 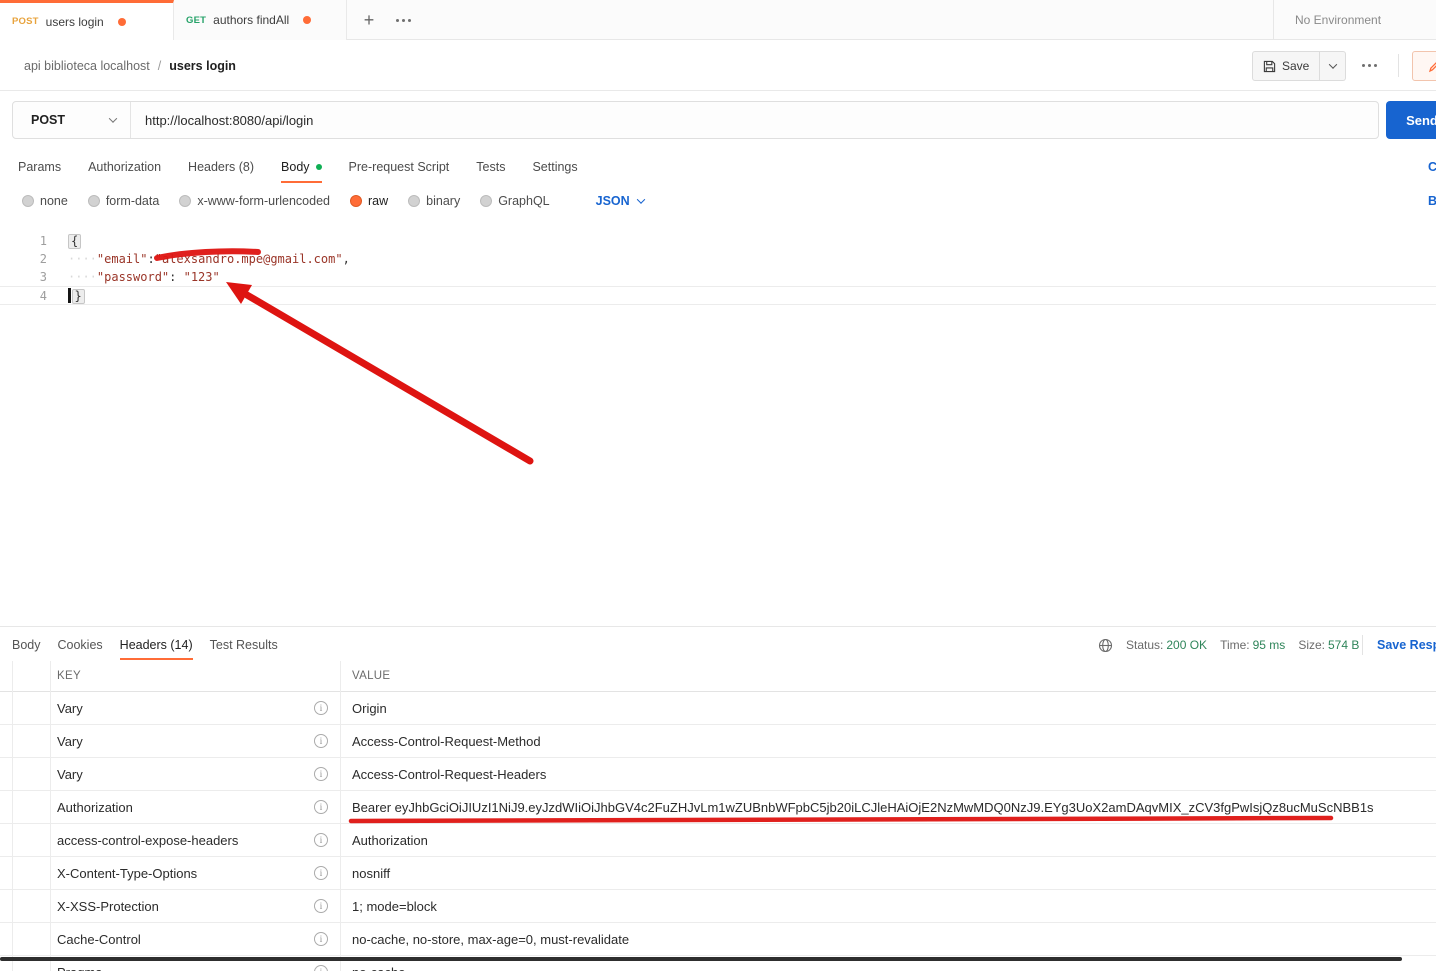 I want to click on save-button: Save, so click(x=1286, y=66).